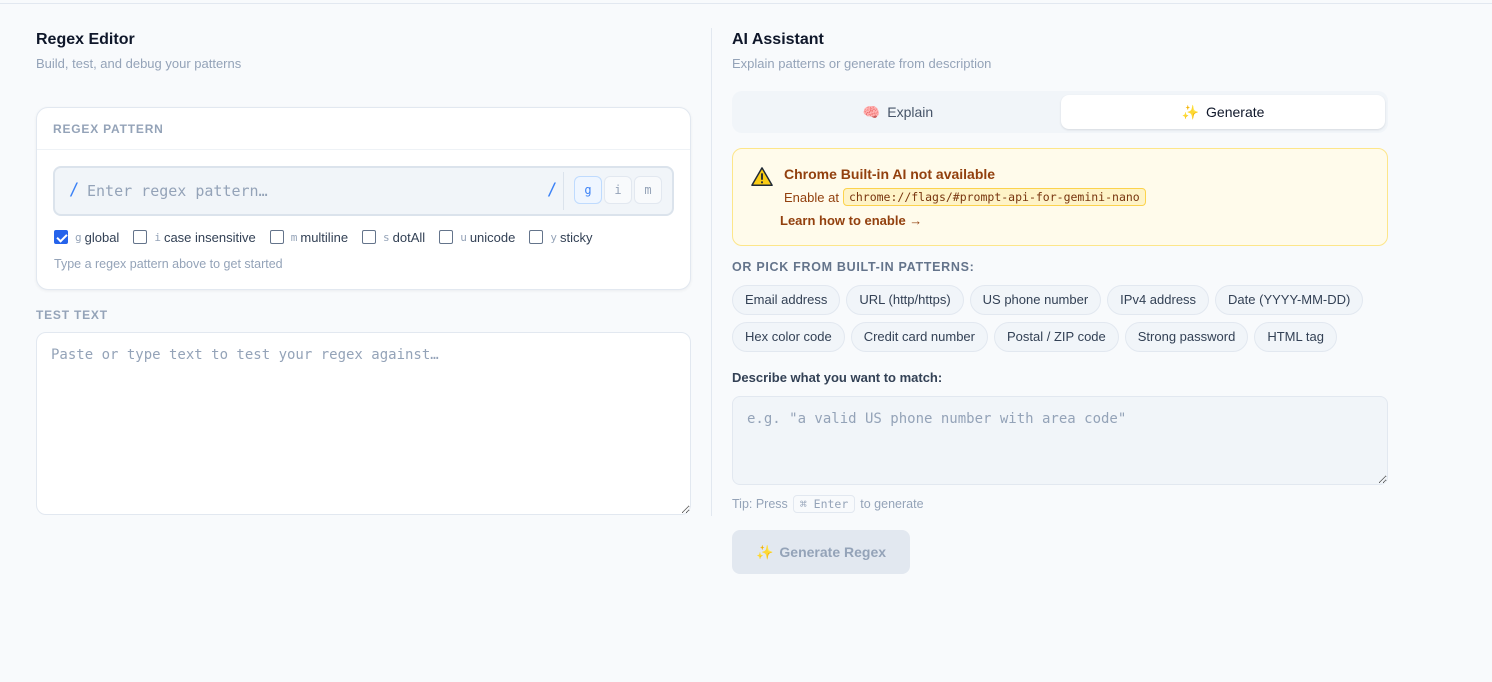 Image resolution: width=1492 pixels, height=682 pixels. What do you see at coordinates (276, 237) in the screenshot?
I see `flag-multiline-checkbox` at bounding box center [276, 237].